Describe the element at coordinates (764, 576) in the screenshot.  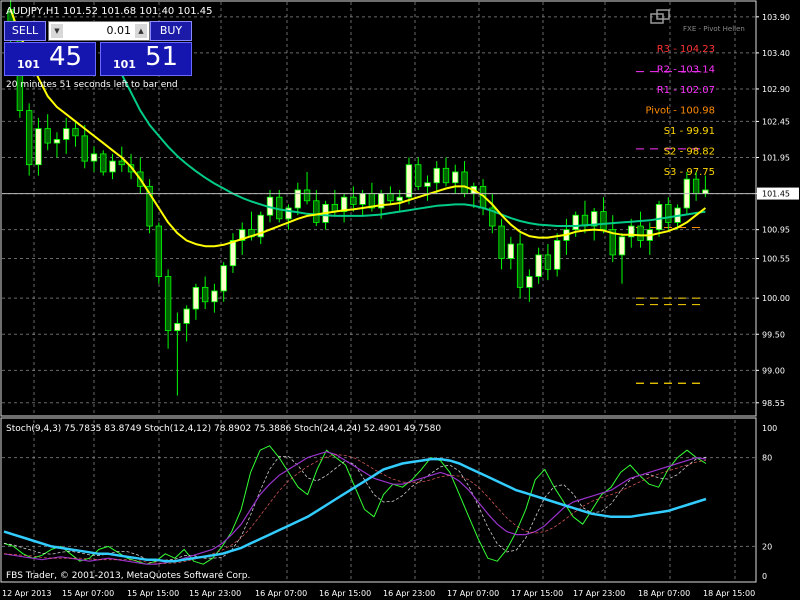
I see `stoch-tick-label: 0` at that location.